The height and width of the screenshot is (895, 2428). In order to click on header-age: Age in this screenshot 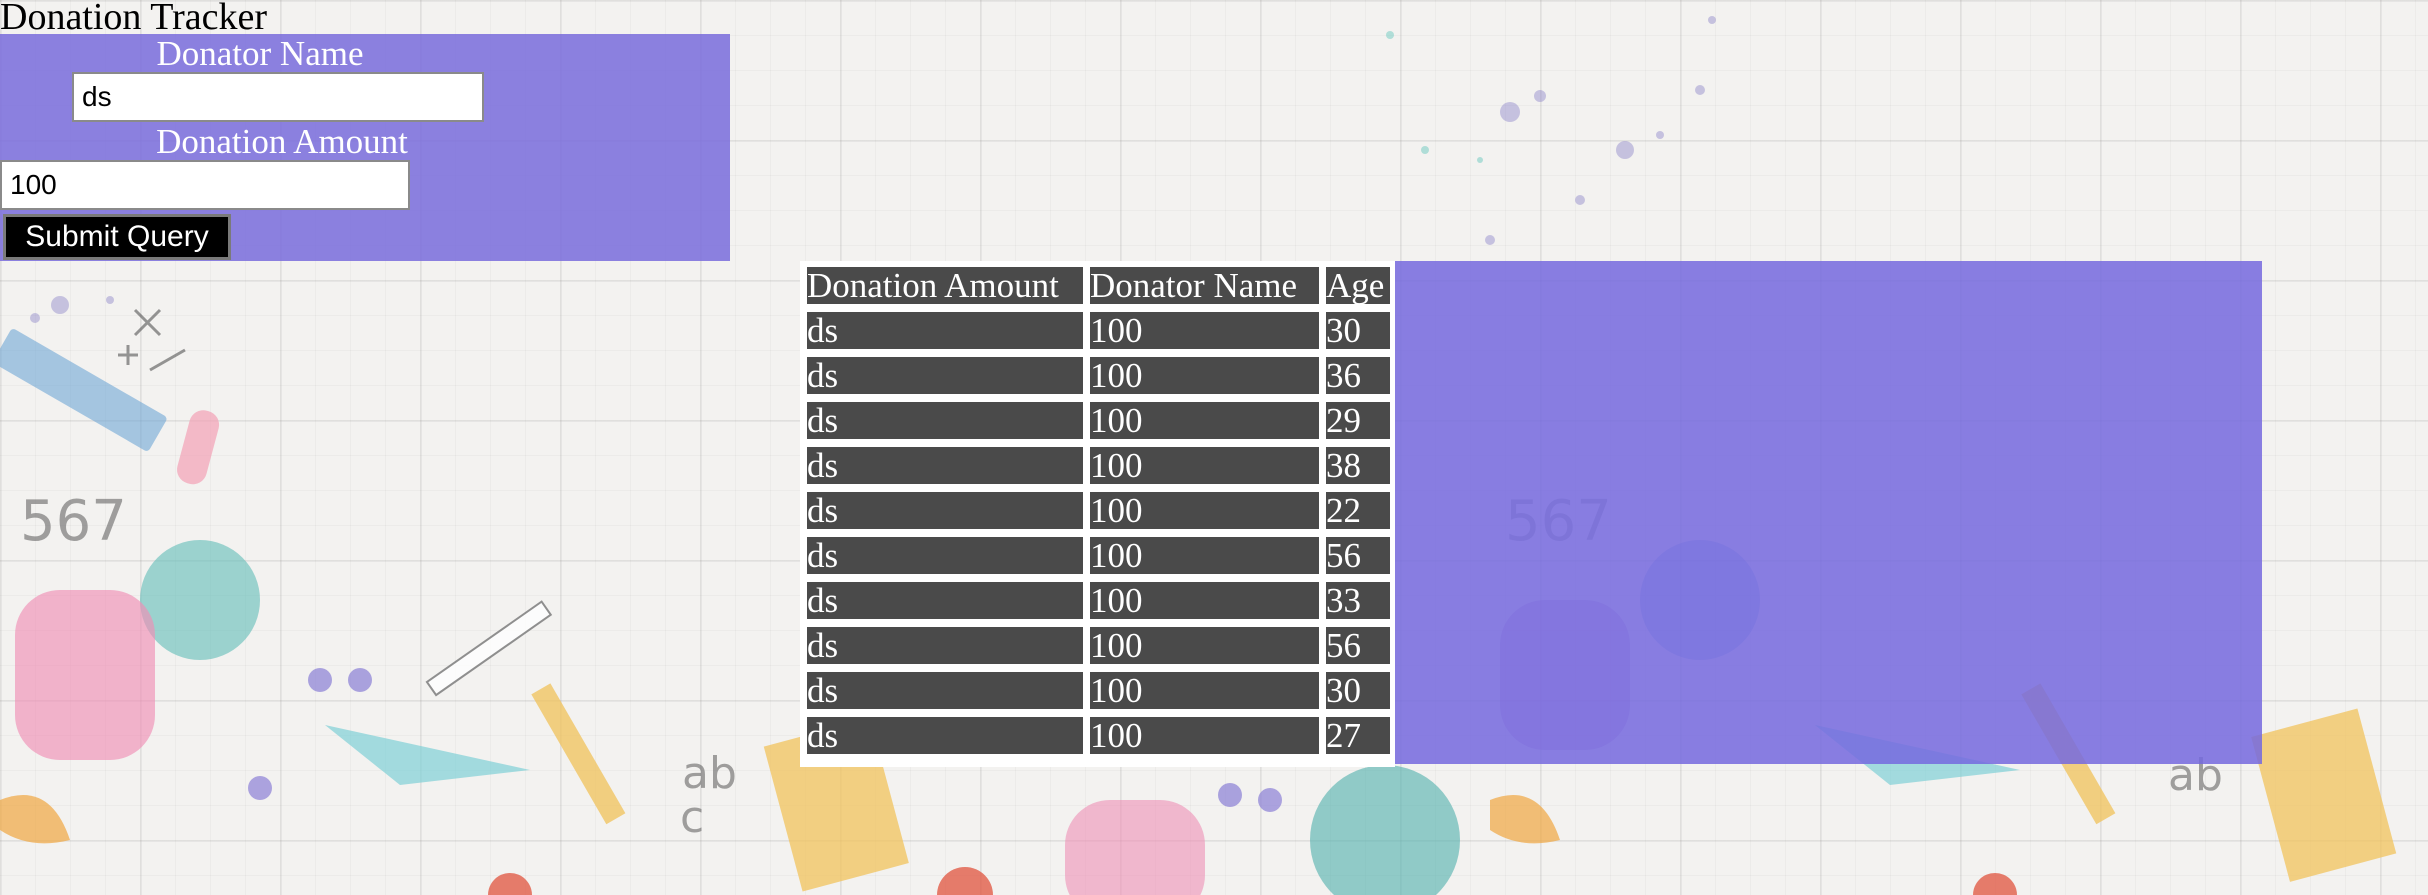, I will do `click(1358, 285)`.